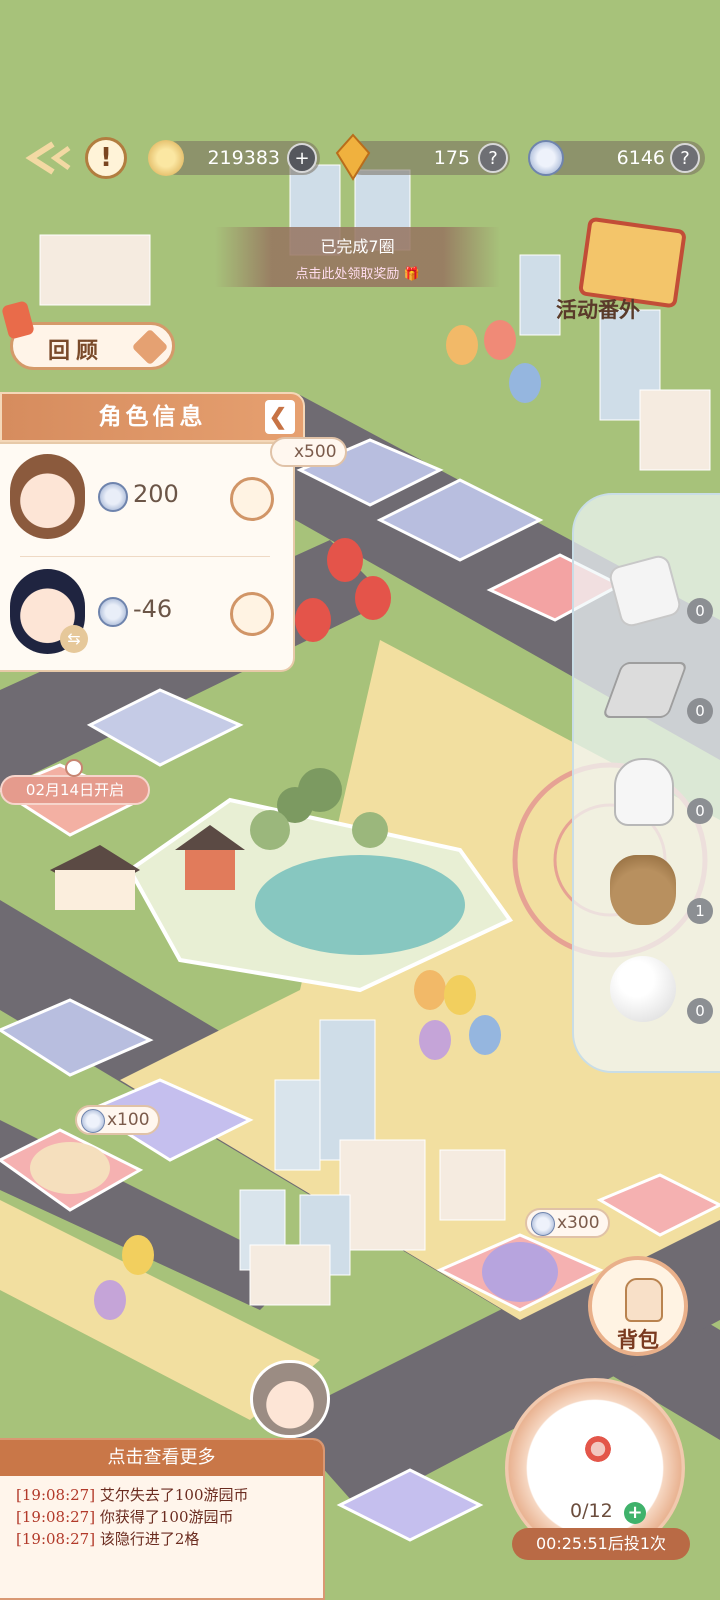  What do you see at coordinates (174, 1495) in the screenshot?
I see `log-text: 艾尔失去了100游园币` at bounding box center [174, 1495].